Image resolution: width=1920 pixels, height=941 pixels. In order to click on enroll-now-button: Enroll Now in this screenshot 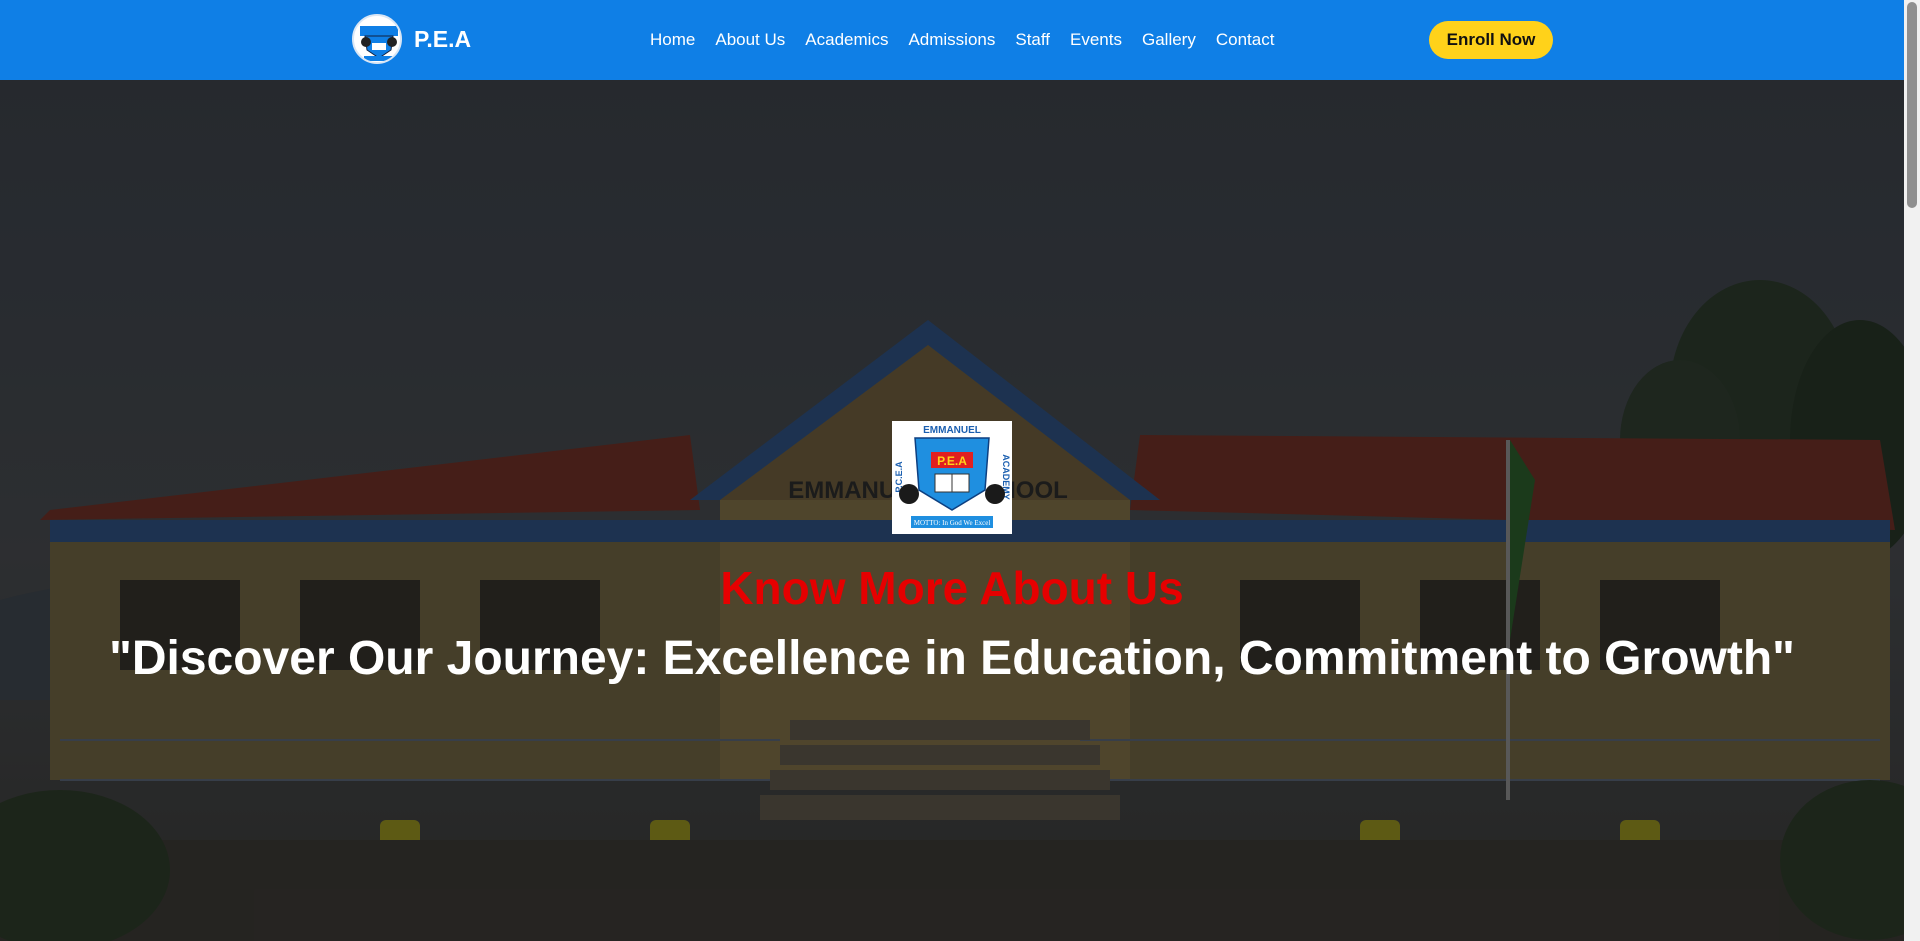, I will do `click(1491, 40)`.